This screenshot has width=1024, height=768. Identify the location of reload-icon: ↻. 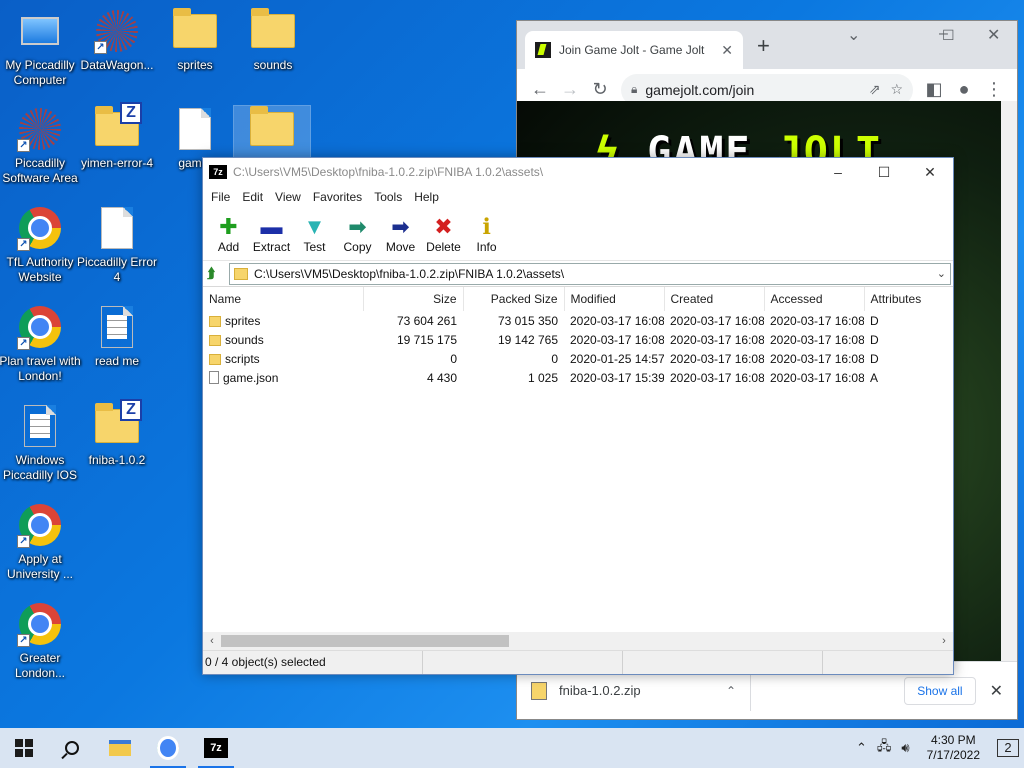
(600, 89).